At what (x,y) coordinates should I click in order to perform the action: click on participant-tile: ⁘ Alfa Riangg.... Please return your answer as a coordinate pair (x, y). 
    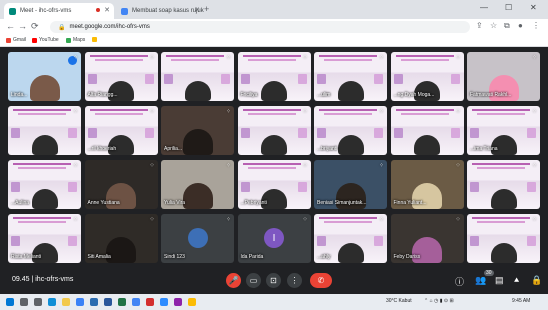
    Looking at the image, I should click on (121, 76).